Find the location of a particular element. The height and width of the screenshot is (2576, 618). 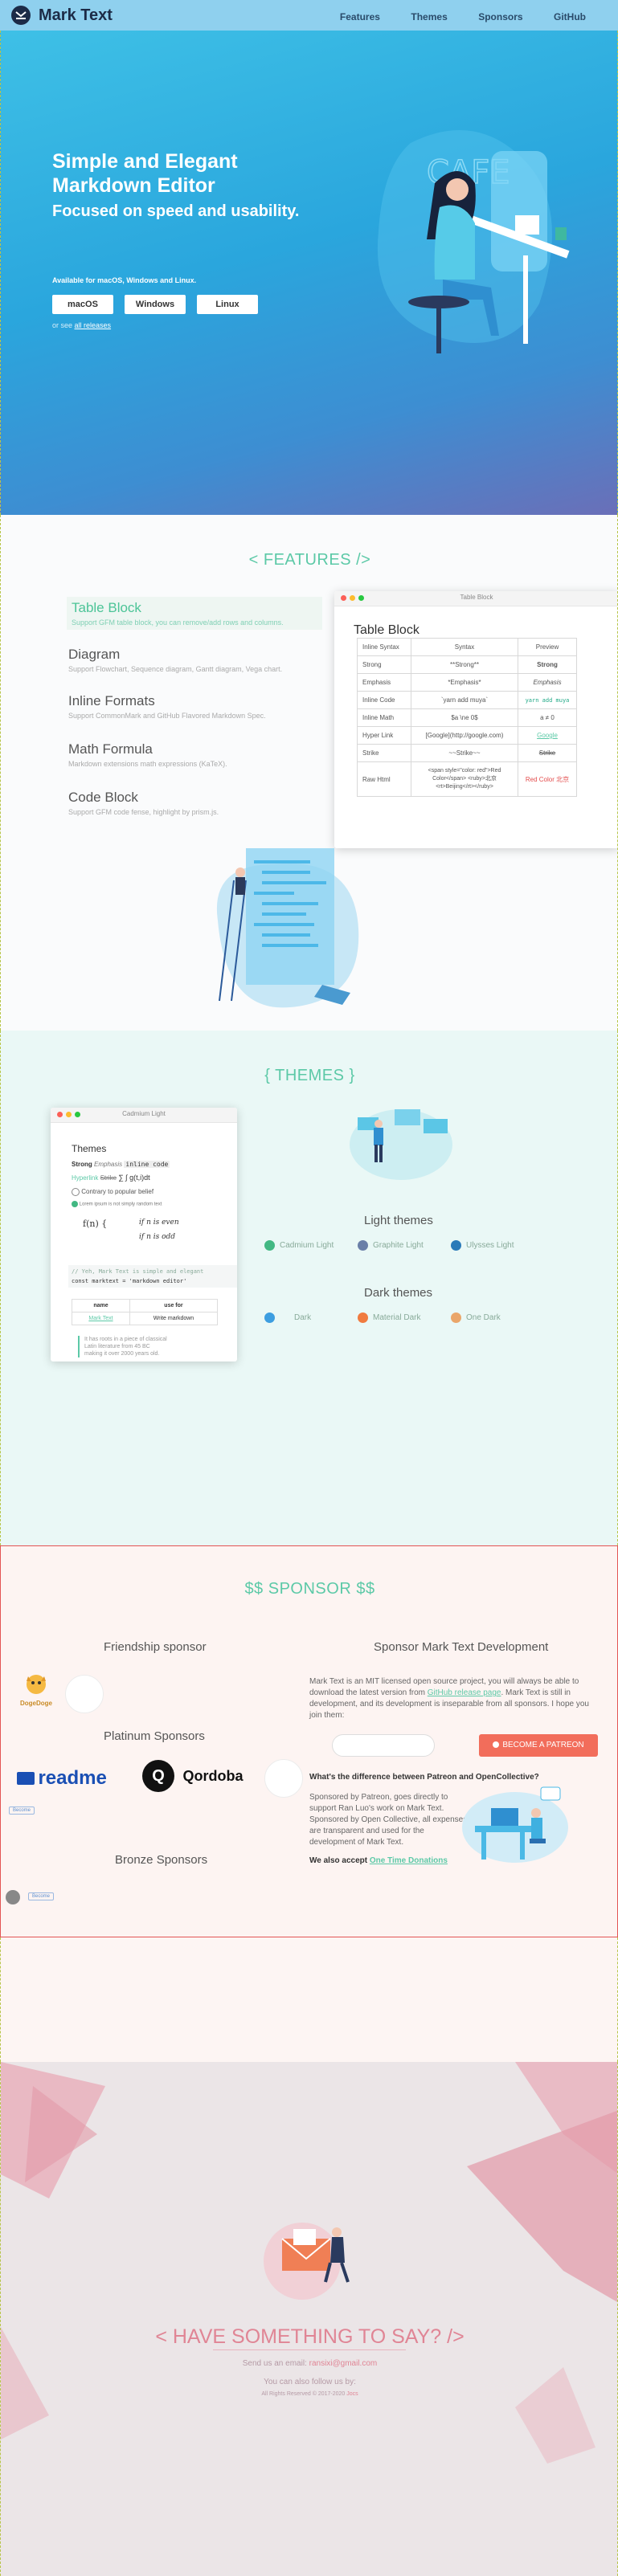

github-release-link: GitHub release page is located at coordinates (465, 1692).